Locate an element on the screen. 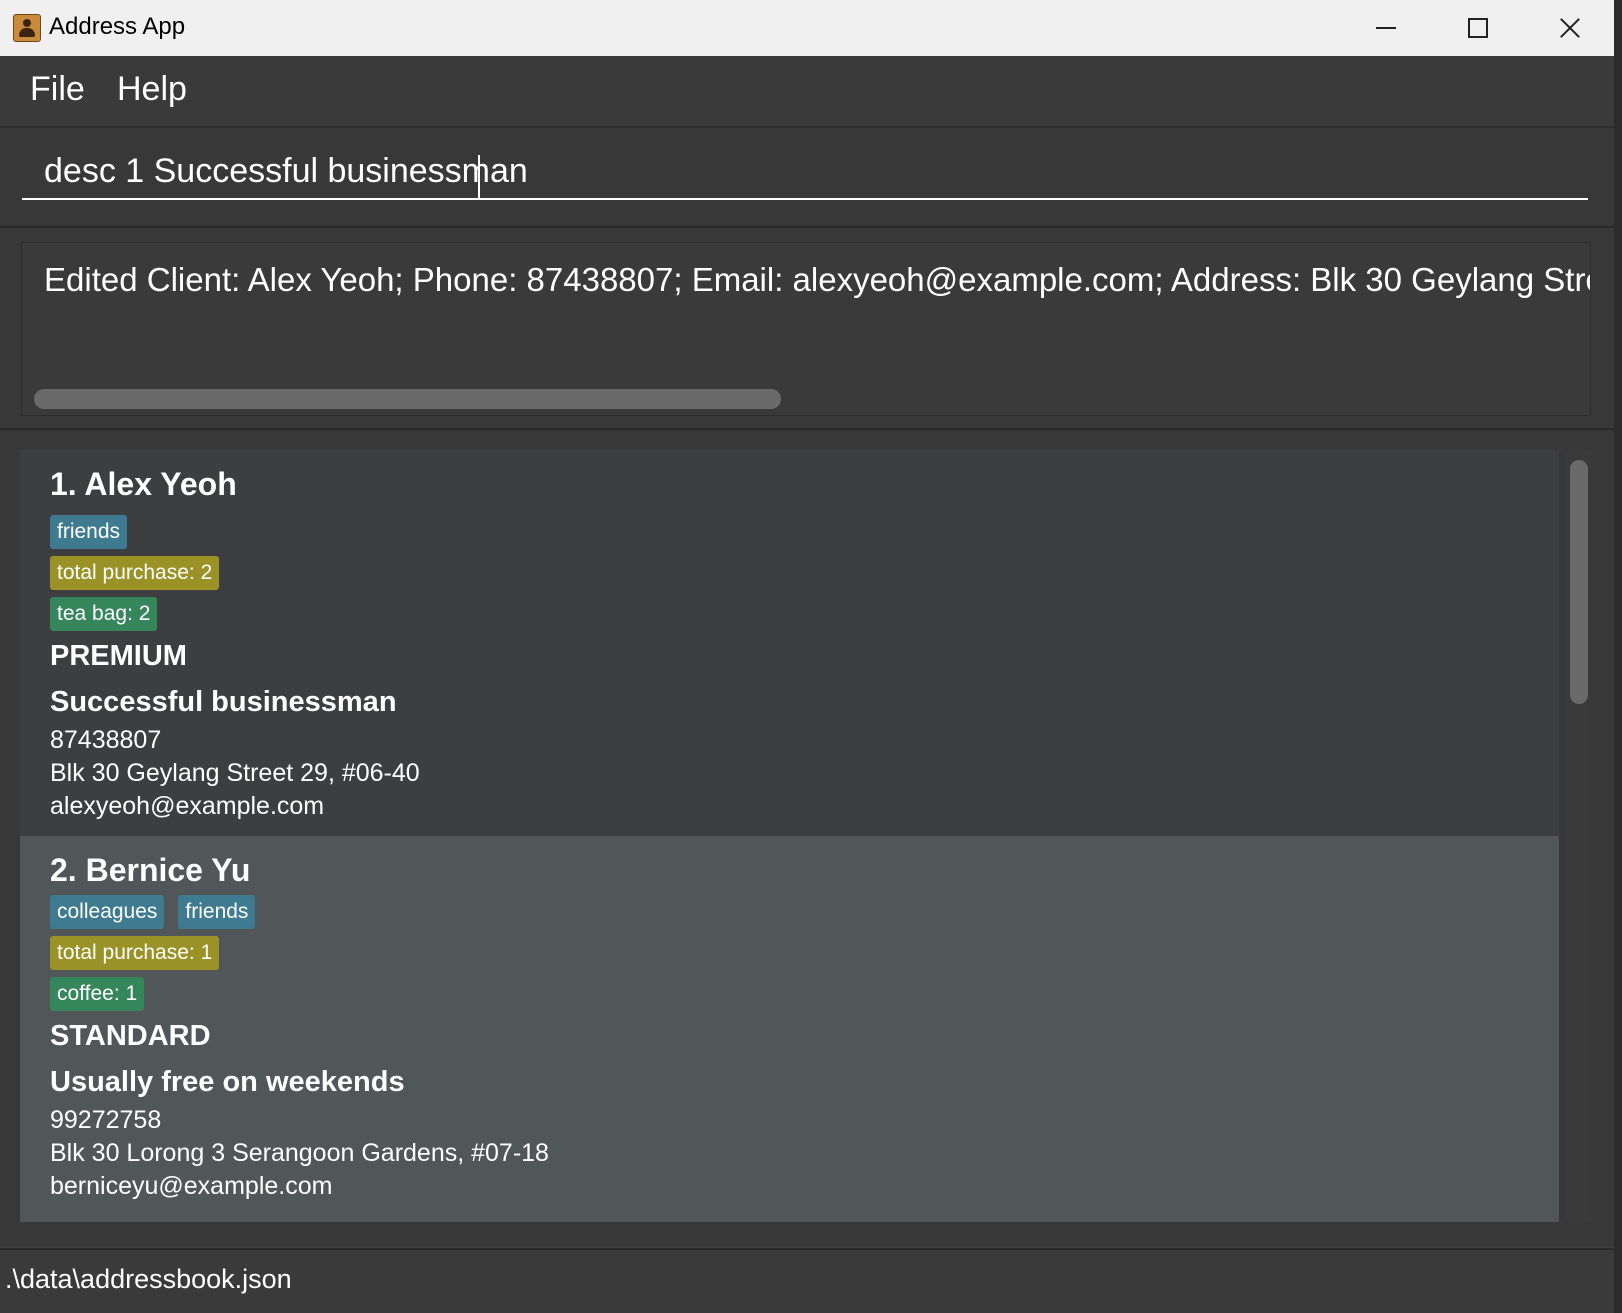  email: alexyeoh@example.com is located at coordinates (187, 806).